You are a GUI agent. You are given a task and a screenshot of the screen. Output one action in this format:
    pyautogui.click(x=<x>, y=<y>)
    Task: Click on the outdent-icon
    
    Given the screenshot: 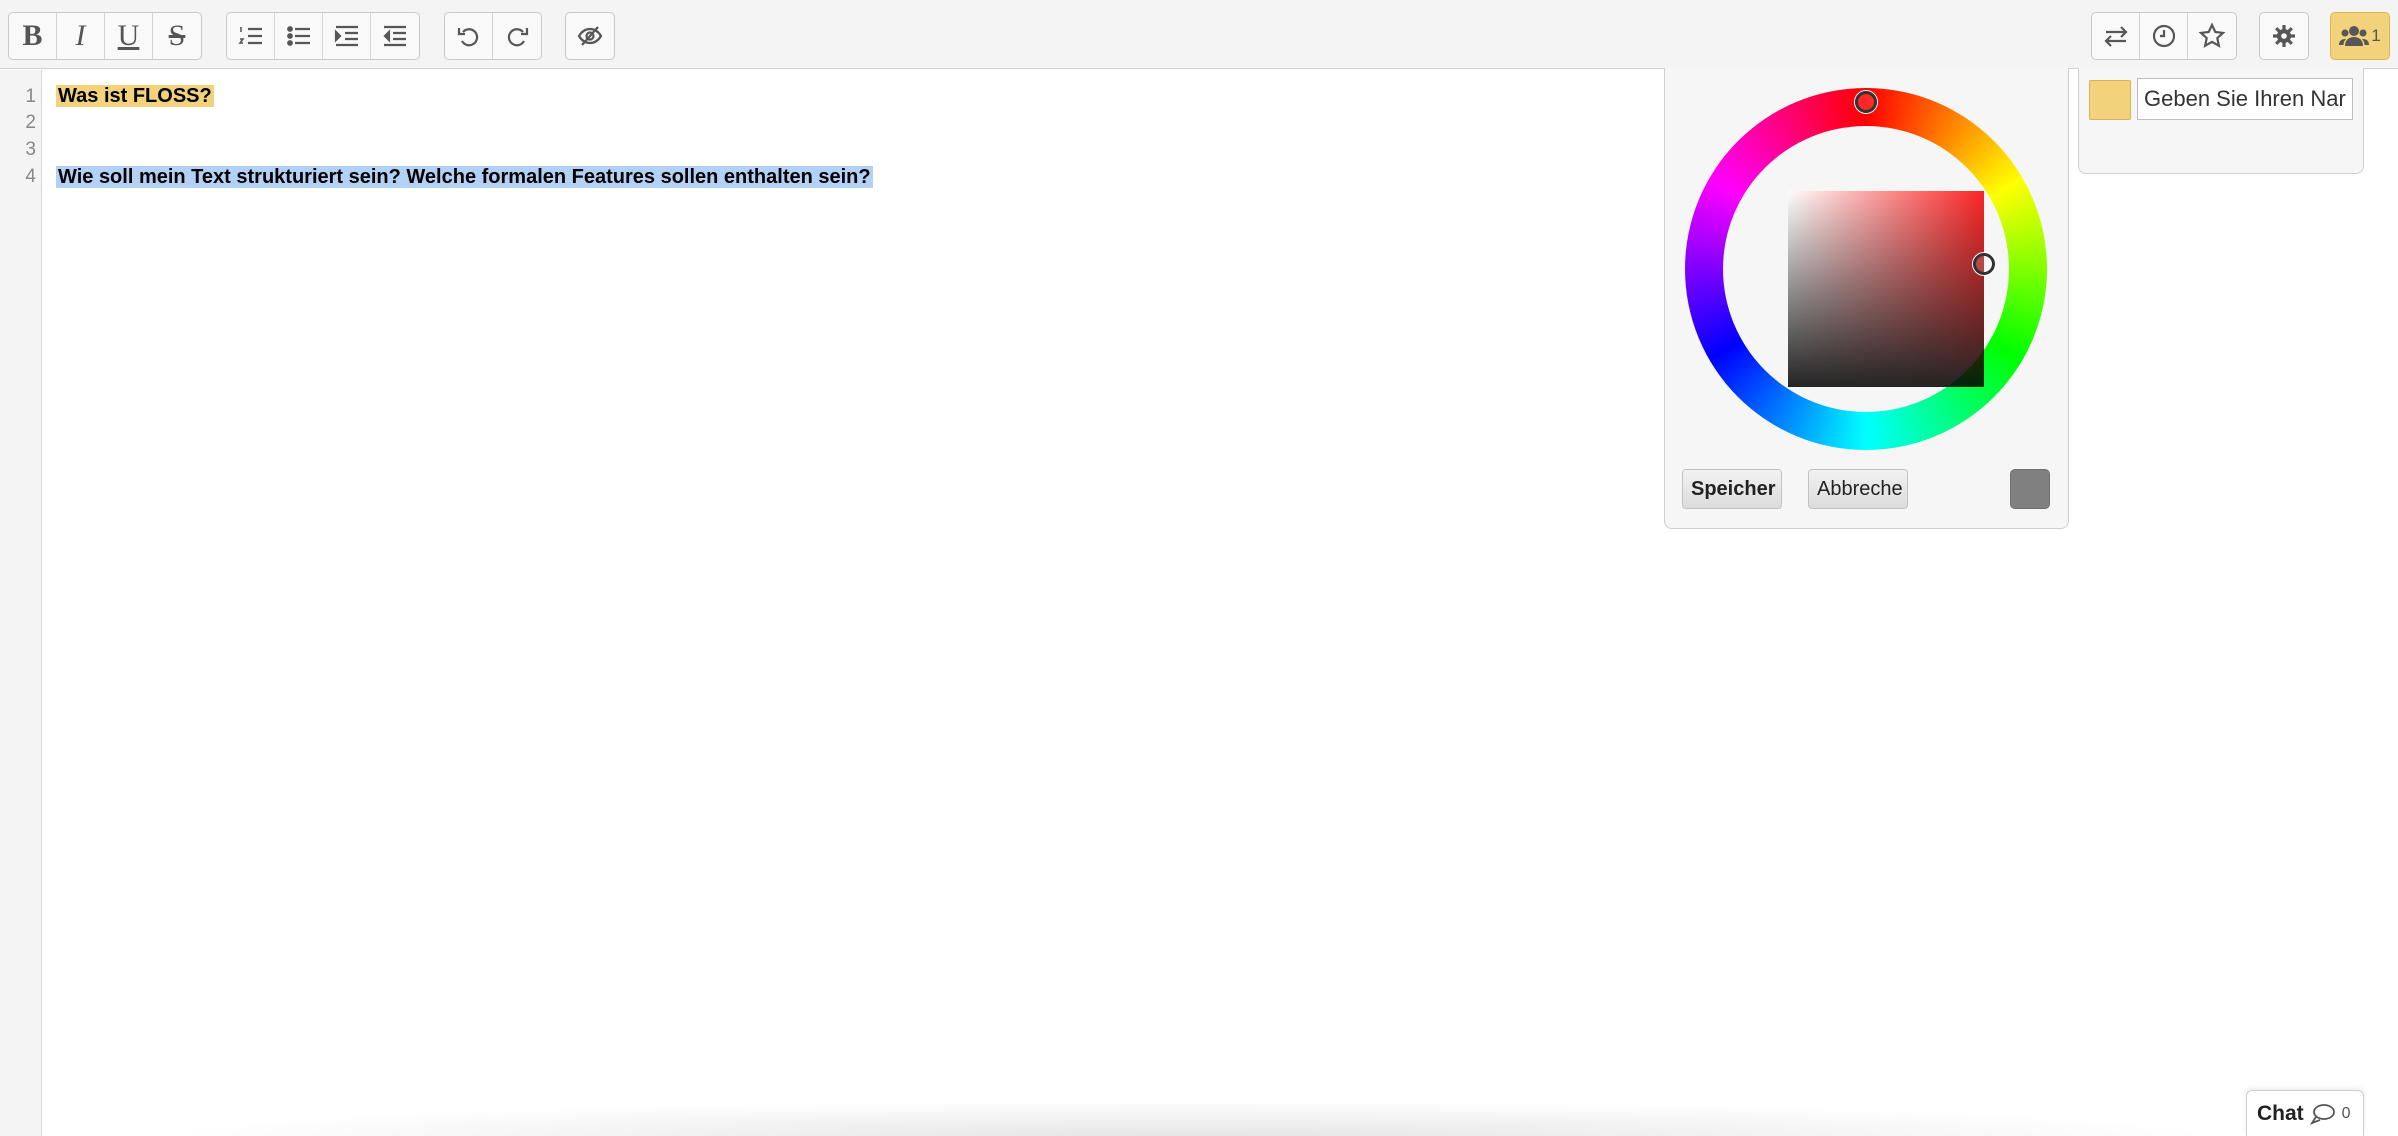 What is the action you would take?
    pyautogui.click(x=394, y=36)
    